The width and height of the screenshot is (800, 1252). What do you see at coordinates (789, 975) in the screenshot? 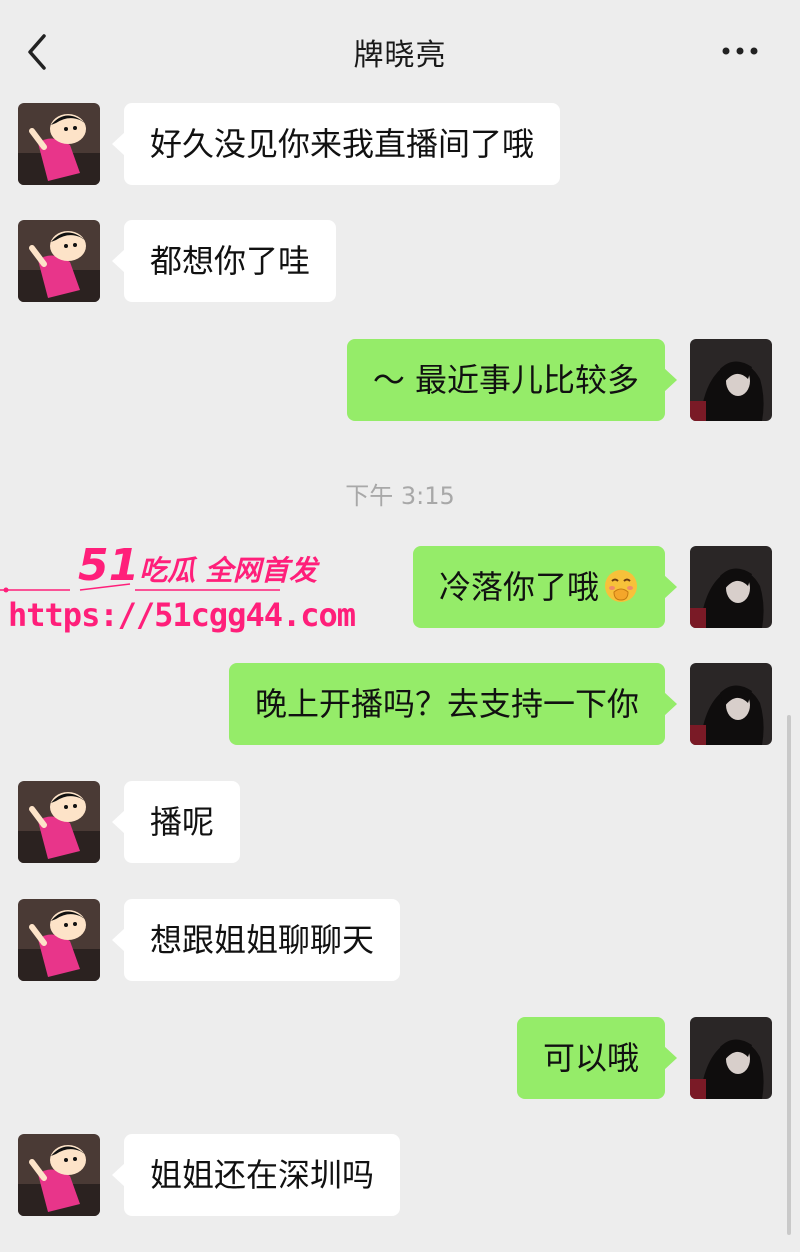
I see `scrollbar` at bounding box center [789, 975].